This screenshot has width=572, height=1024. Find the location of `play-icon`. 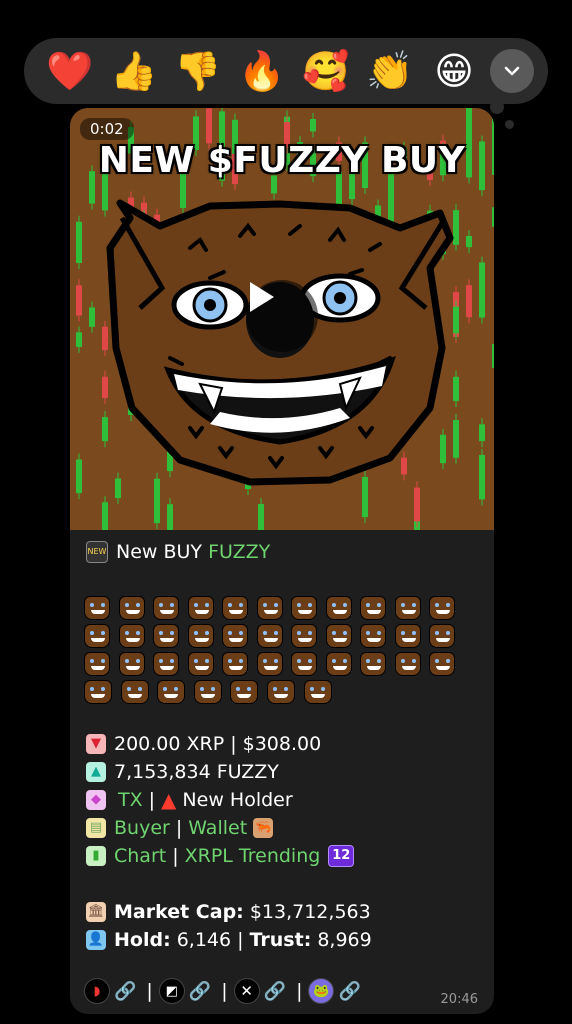

play-icon is located at coordinates (262, 297).